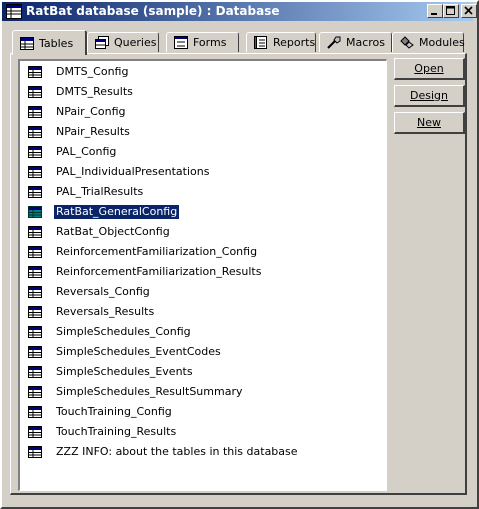 This screenshot has width=479, height=509. I want to click on form-icon, so click(181, 42).